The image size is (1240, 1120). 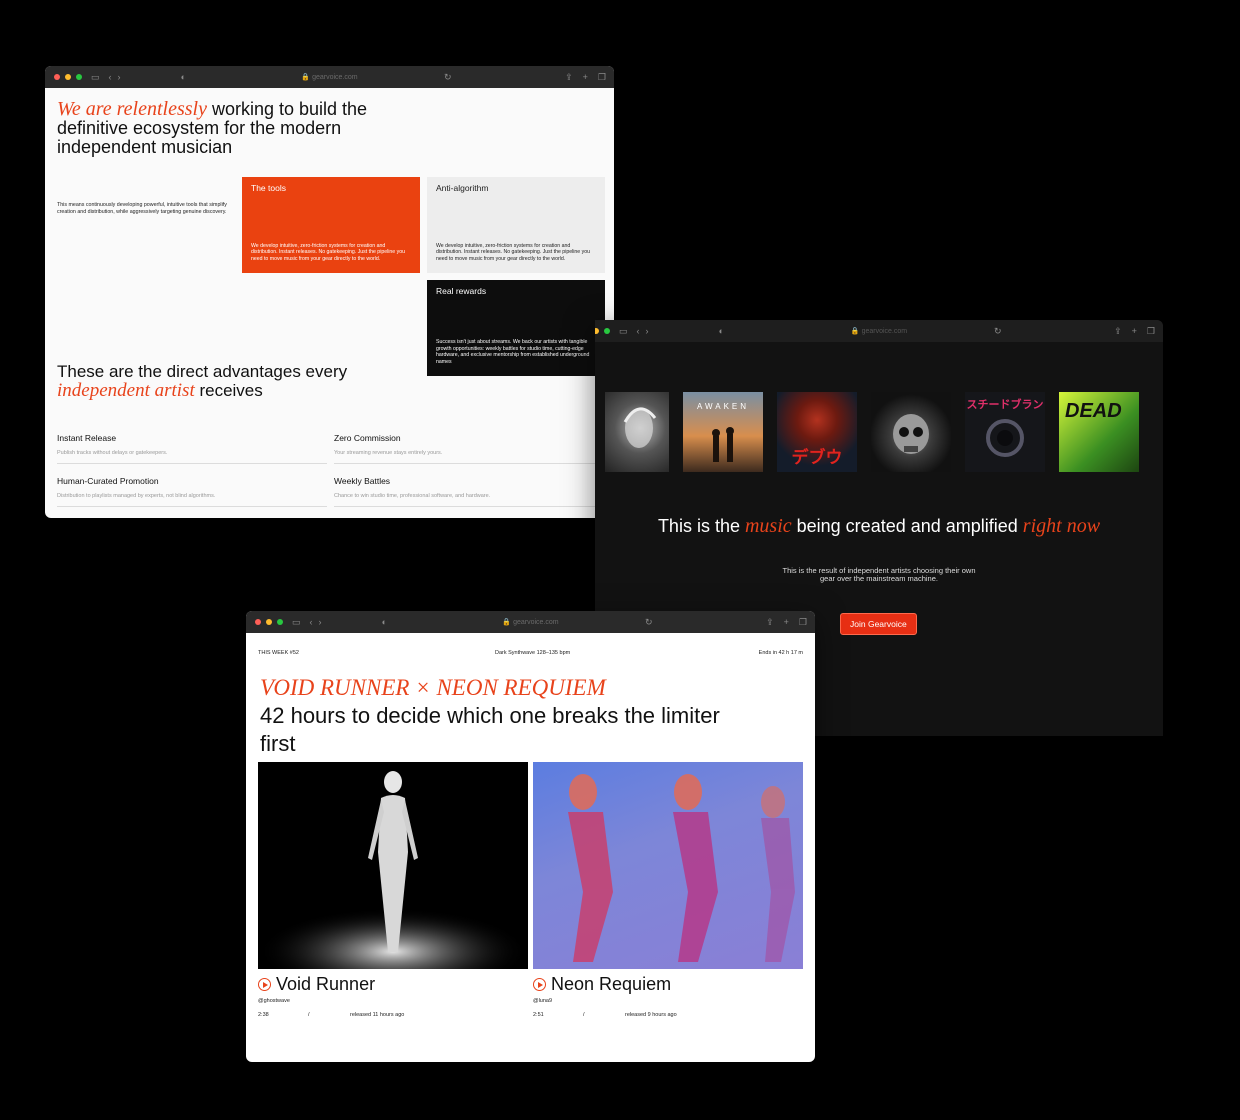 I want to click on skull-icon, so click(x=911, y=434).